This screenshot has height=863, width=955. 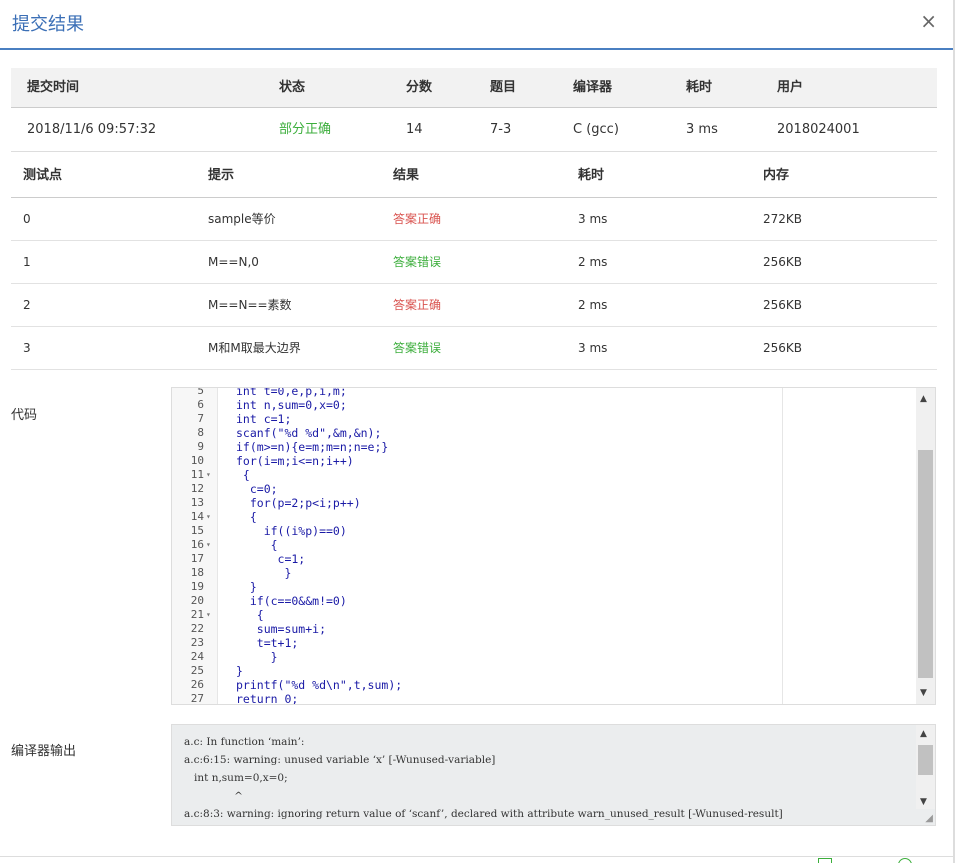 I want to click on header-hint: 提示, so click(x=221, y=175).